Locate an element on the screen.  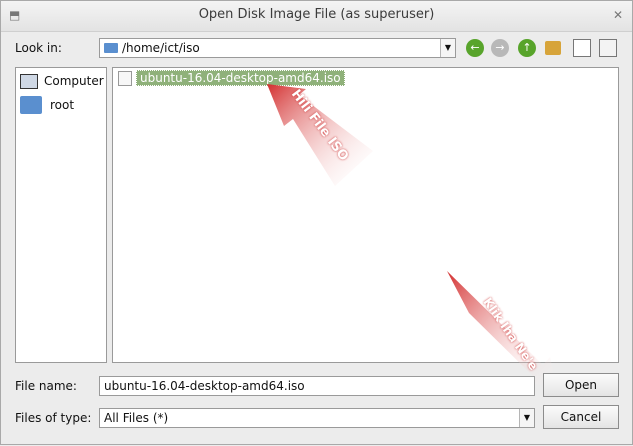
sidebar-item-root: root is located at coordinates (47, 105).